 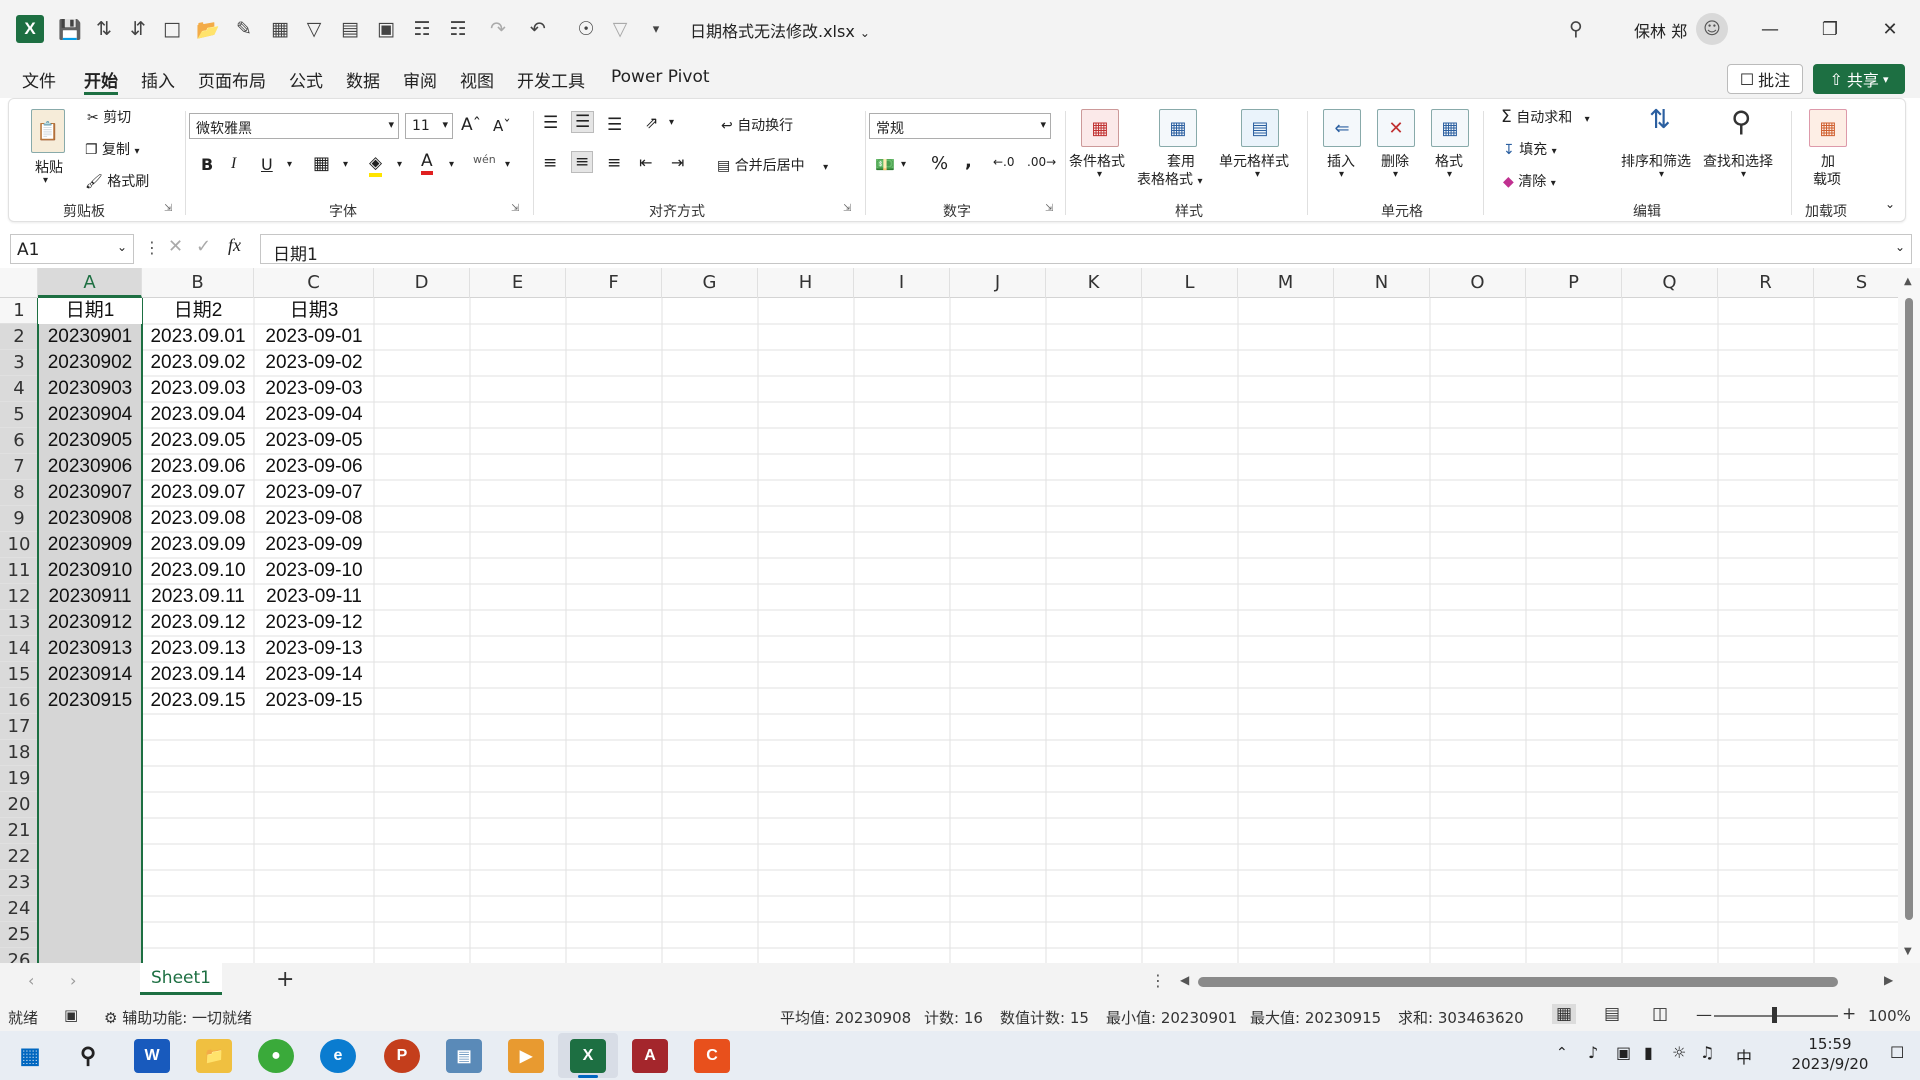 I want to click on scroll-right-icon: ▶, so click(x=1888, y=980).